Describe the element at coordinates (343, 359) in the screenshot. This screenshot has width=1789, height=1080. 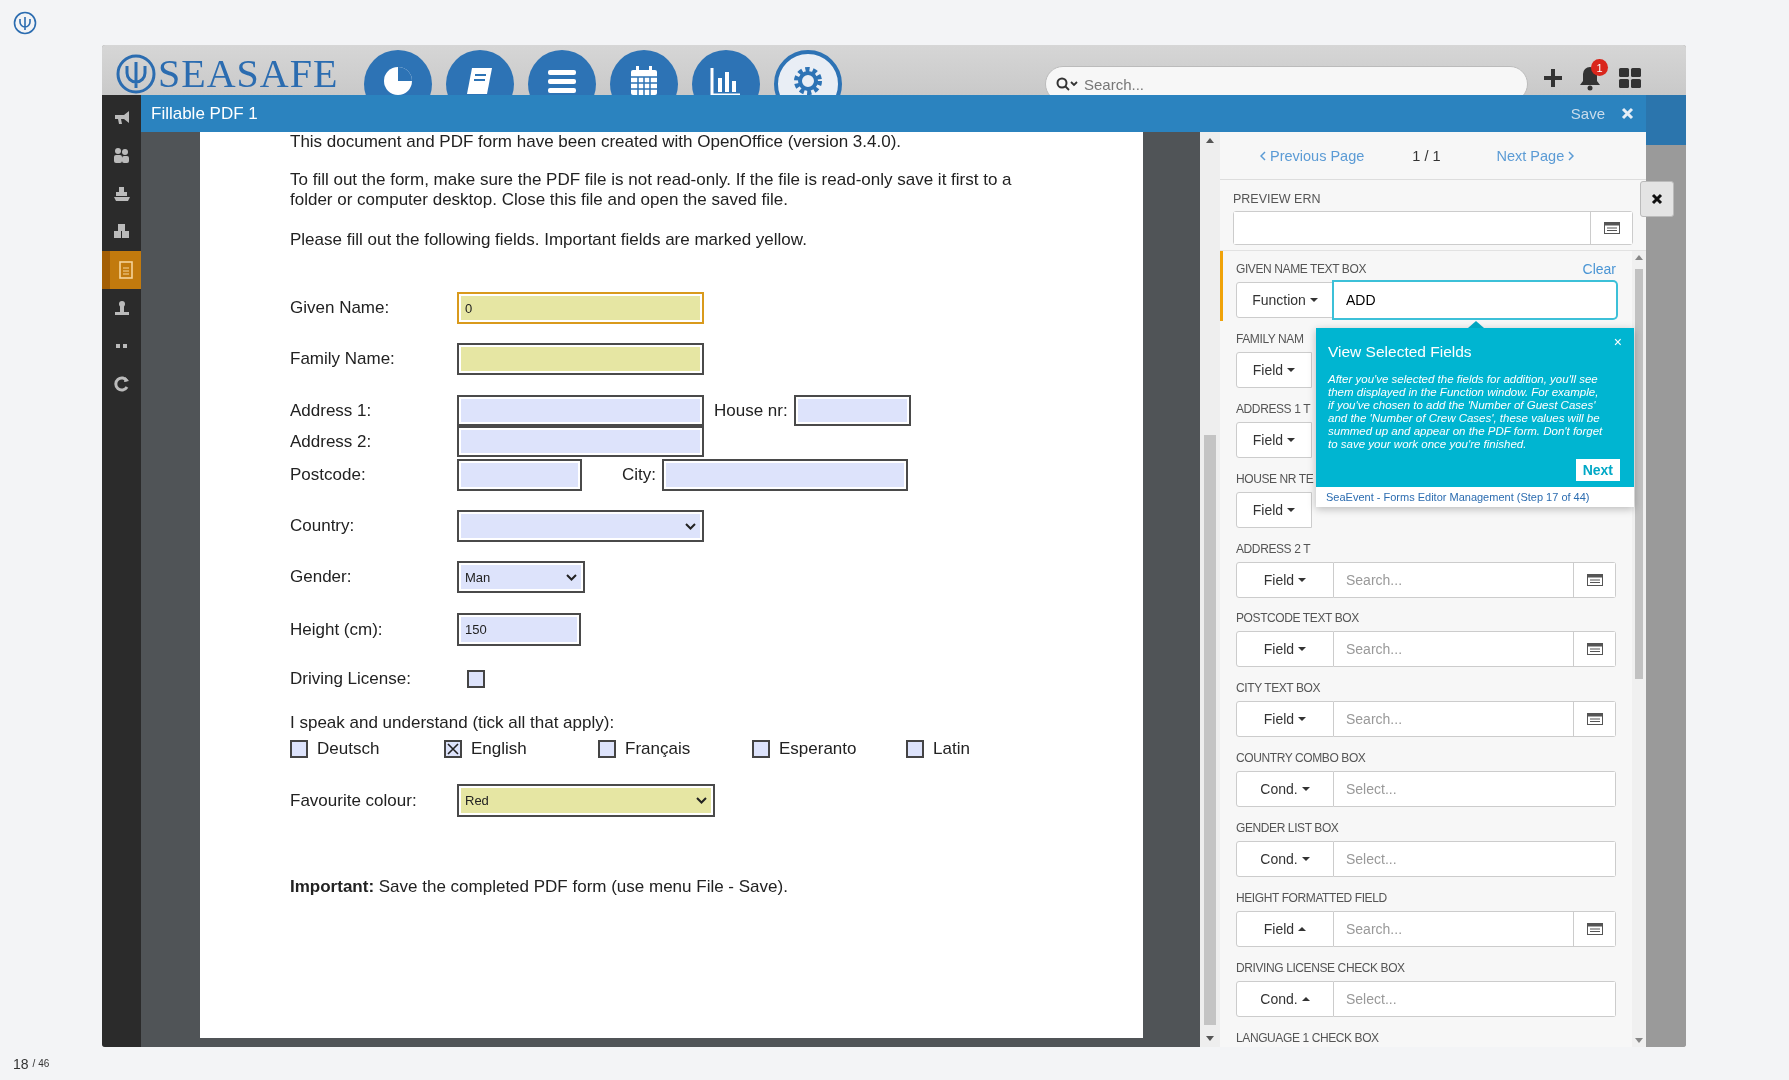
I see `field-label: Family Name:` at that location.